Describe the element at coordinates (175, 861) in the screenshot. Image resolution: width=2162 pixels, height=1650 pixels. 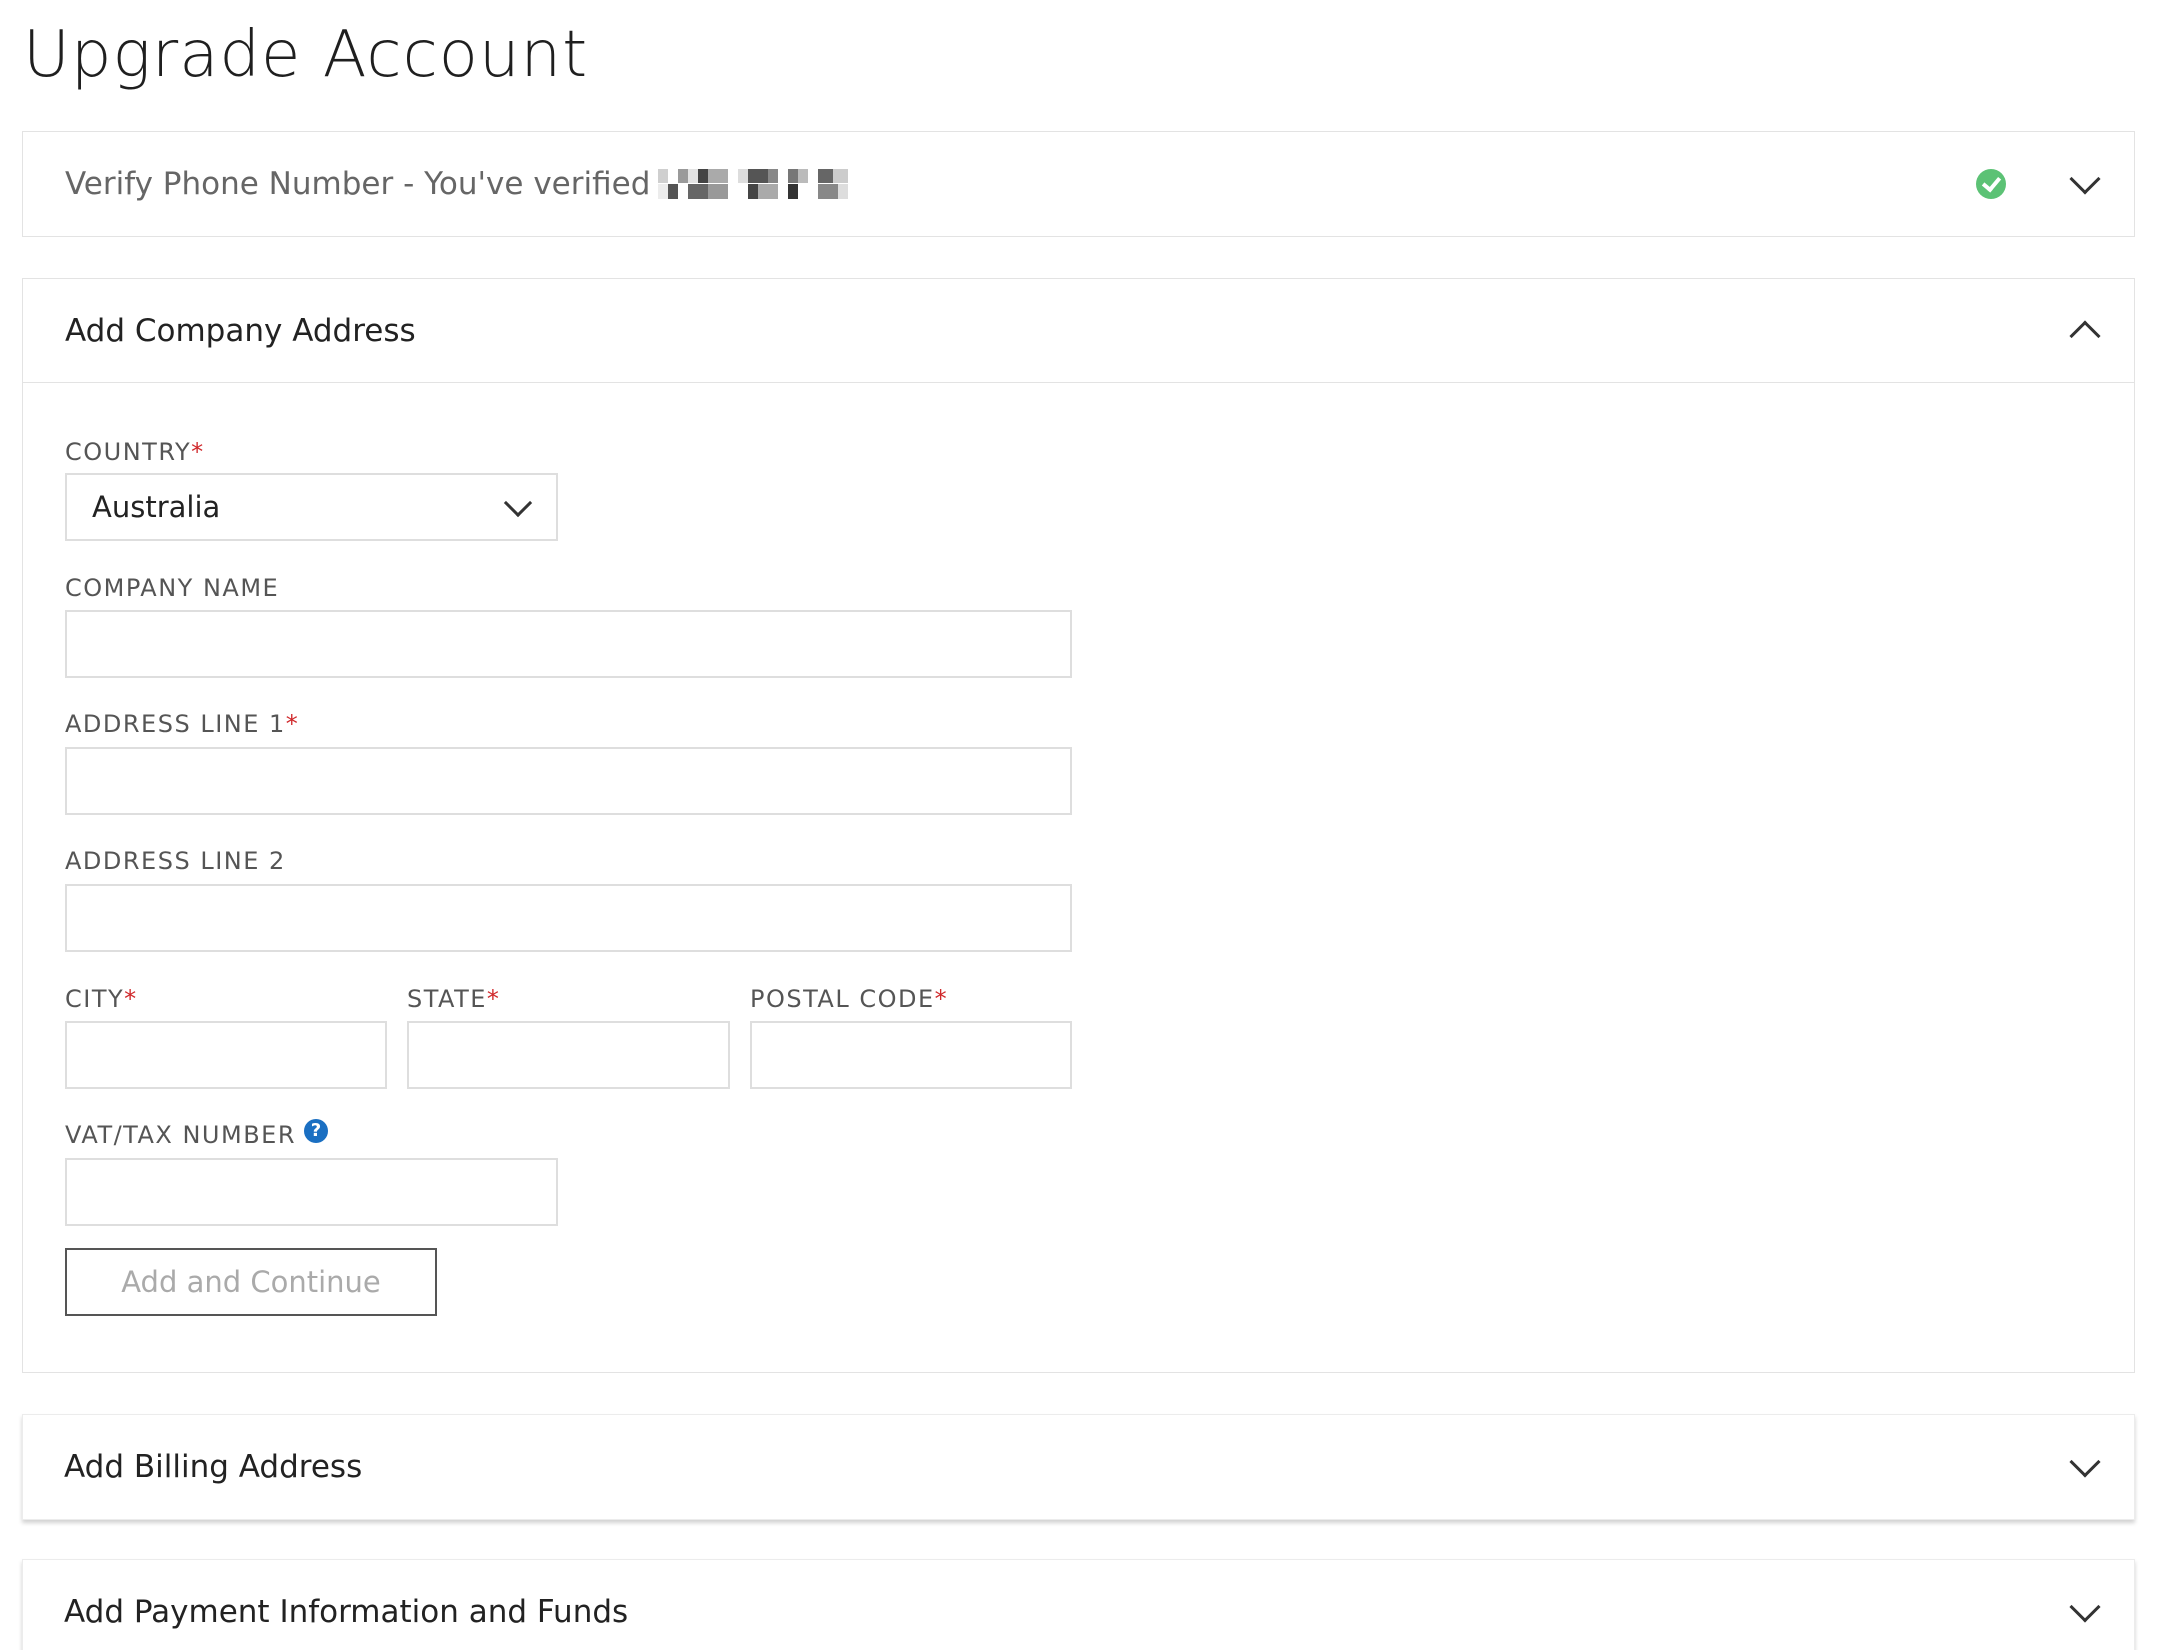
I see `address-line-2-label: ADDRESS LINE 2` at that location.